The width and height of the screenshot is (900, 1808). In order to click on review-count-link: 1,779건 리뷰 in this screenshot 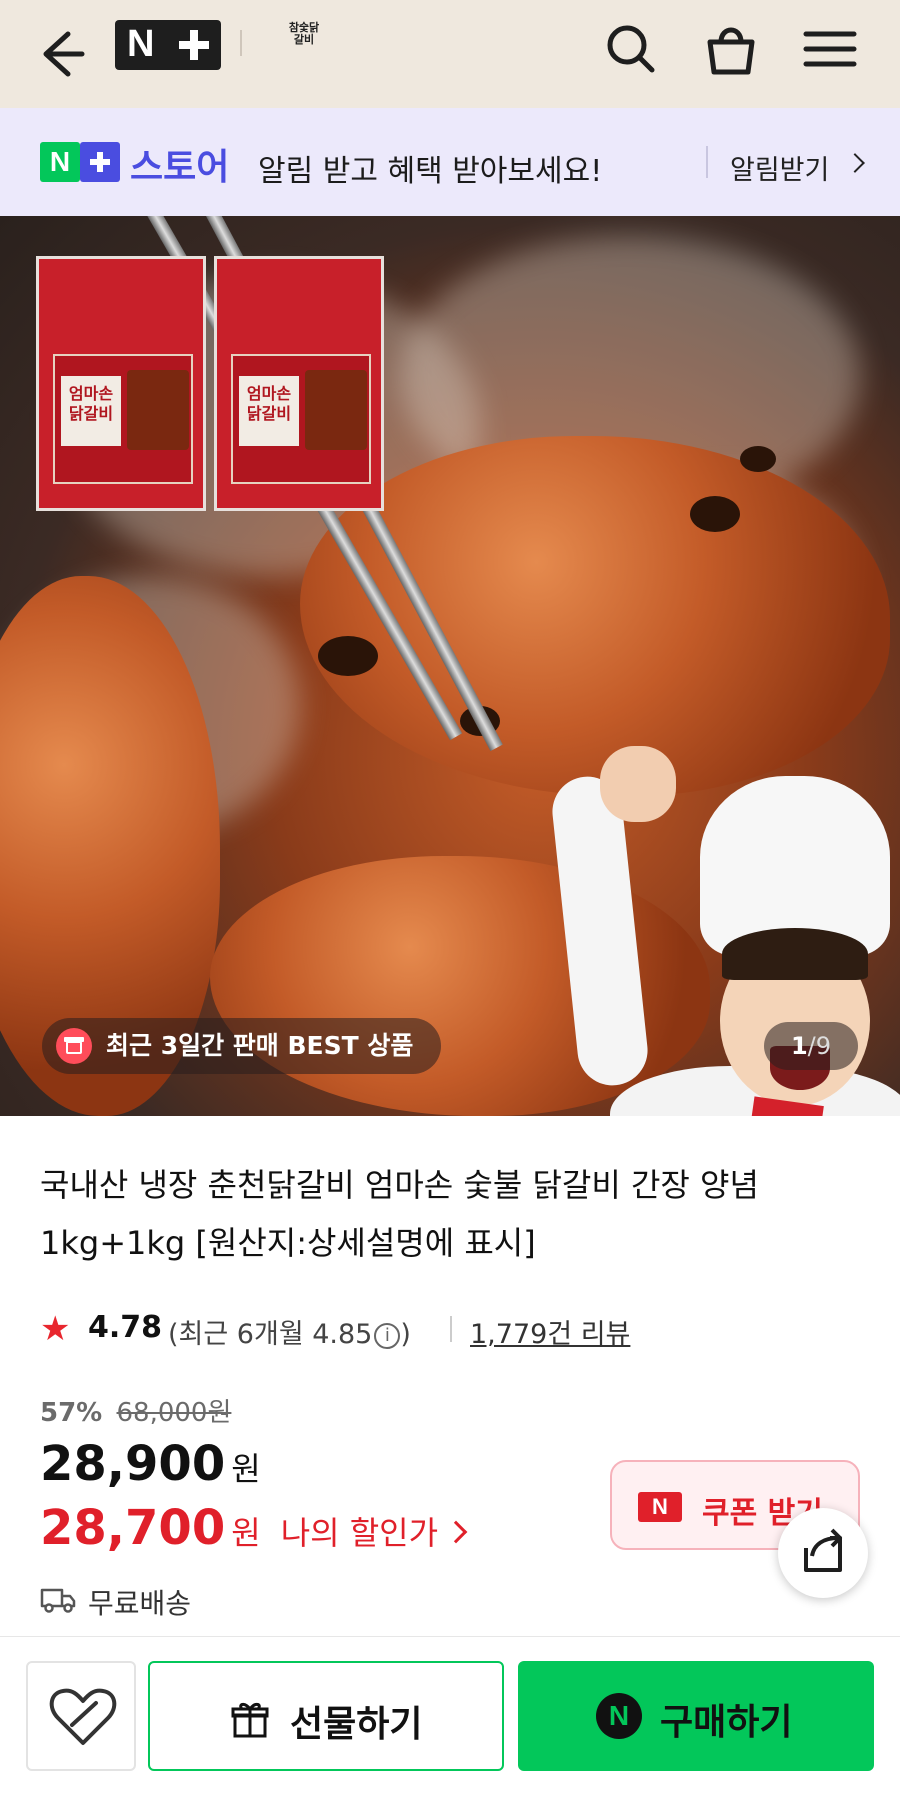, I will do `click(550, 1331)`.